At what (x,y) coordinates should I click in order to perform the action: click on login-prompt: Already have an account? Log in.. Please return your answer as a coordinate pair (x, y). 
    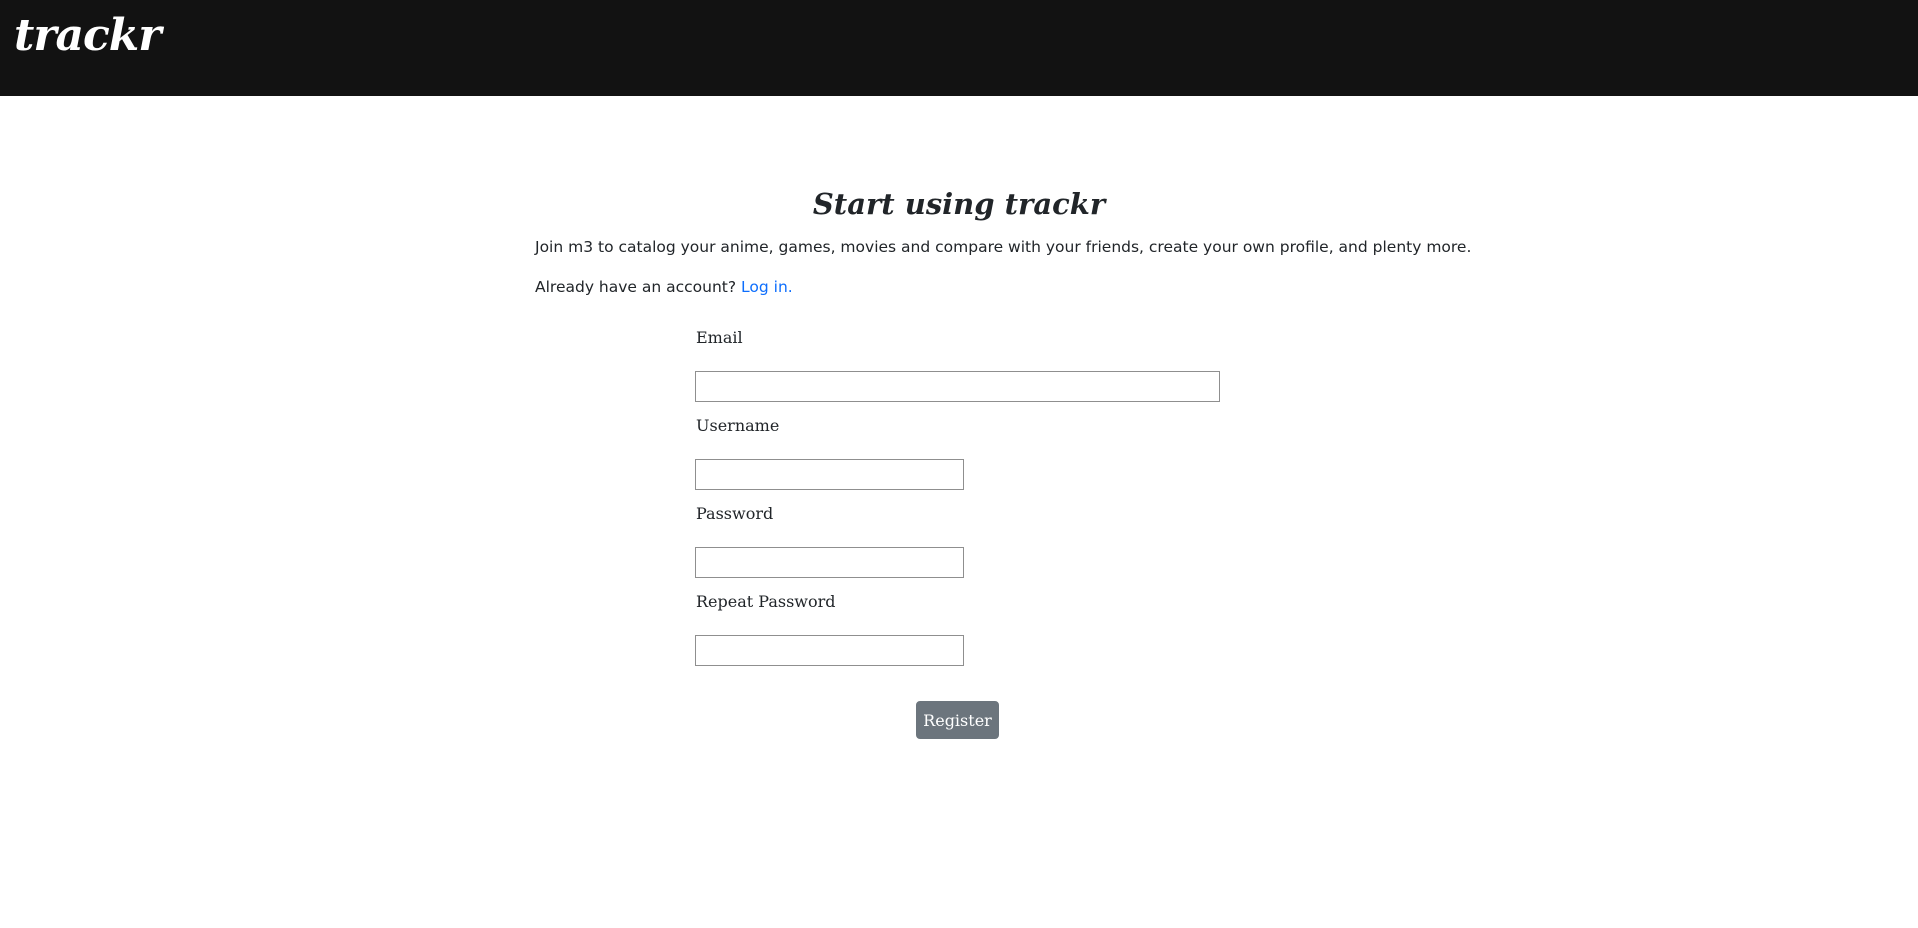
    Looking at the image, I should click on (664, 287).